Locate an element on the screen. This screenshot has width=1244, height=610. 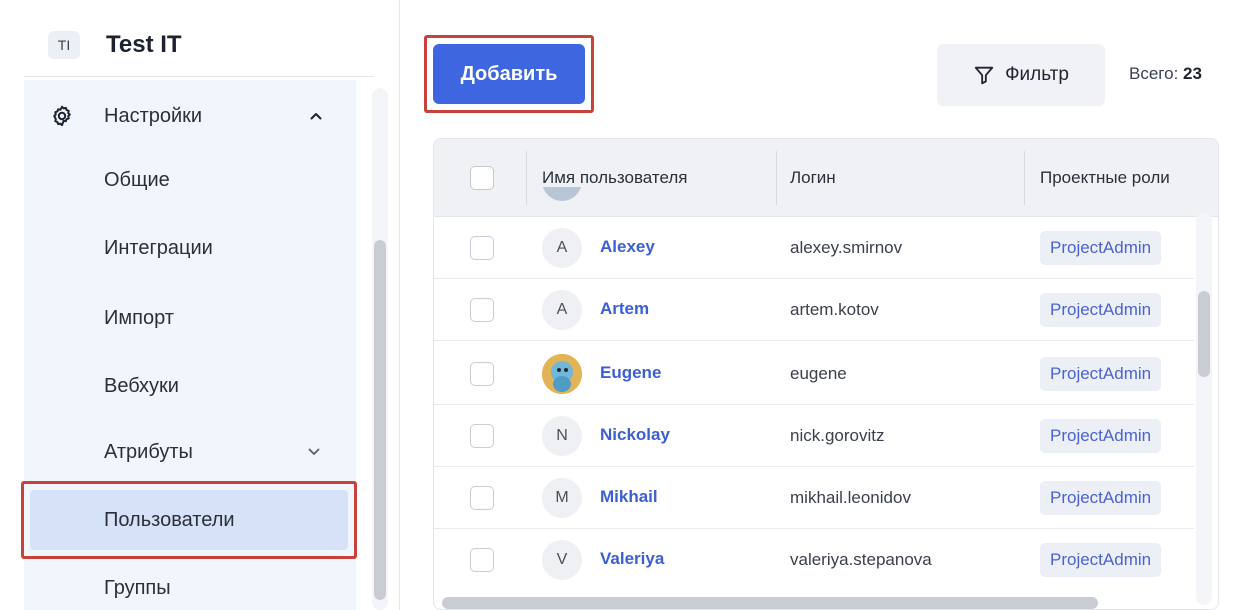
gear-icon is located at coordinates (62, 116).